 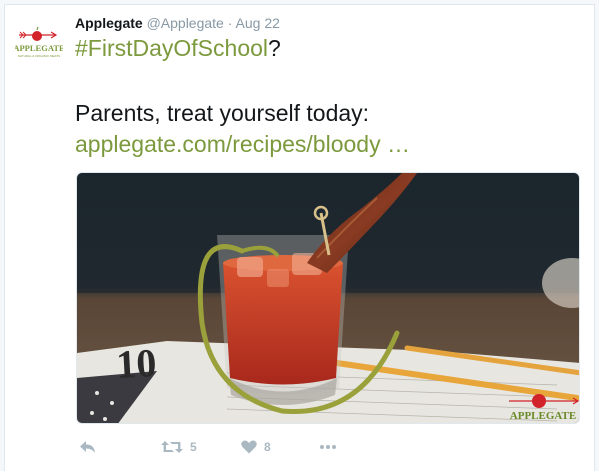 I want to click on retweet-count: 5, so click(x=193, y=447).